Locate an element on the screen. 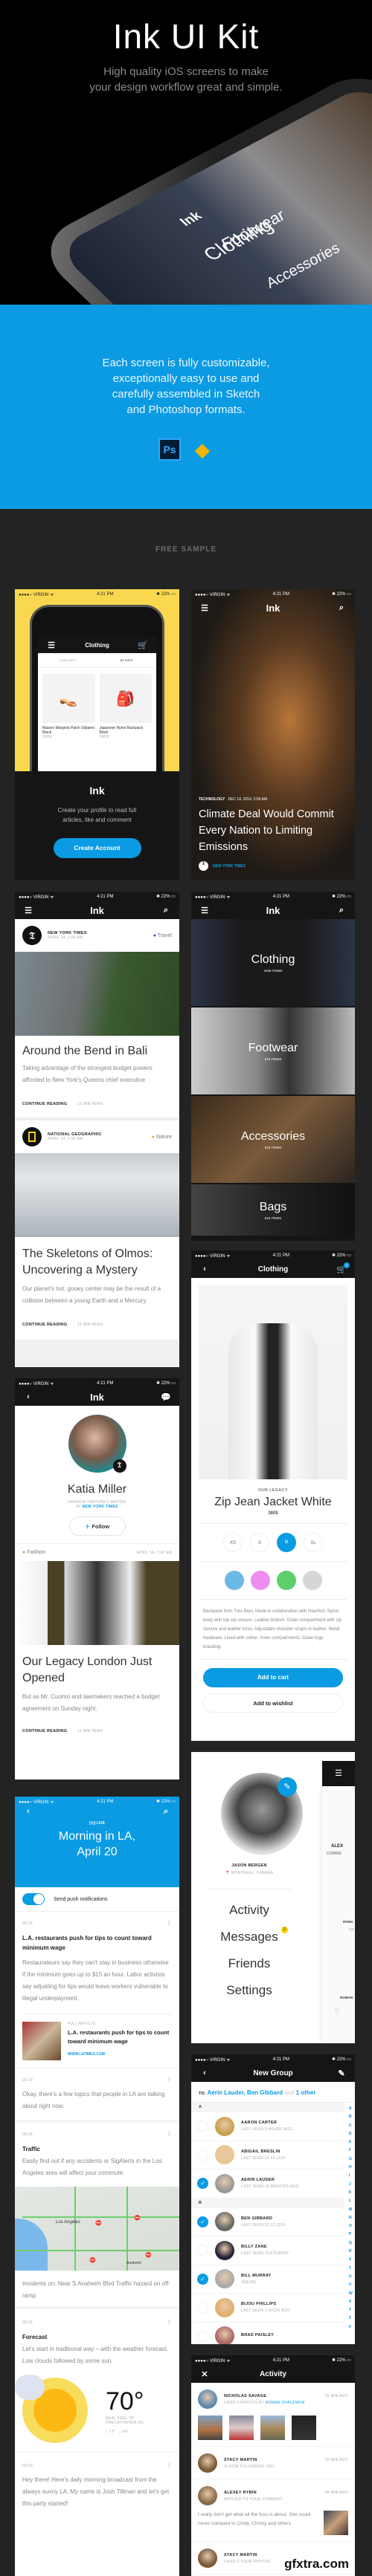 This screenshot has width=372, height=2576. index-letter: I is located at coordinates (351, 2176).